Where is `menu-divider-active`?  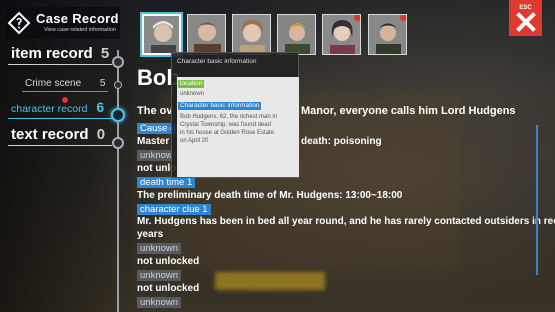 menu-divider-active is located at coordinates (60, 118).